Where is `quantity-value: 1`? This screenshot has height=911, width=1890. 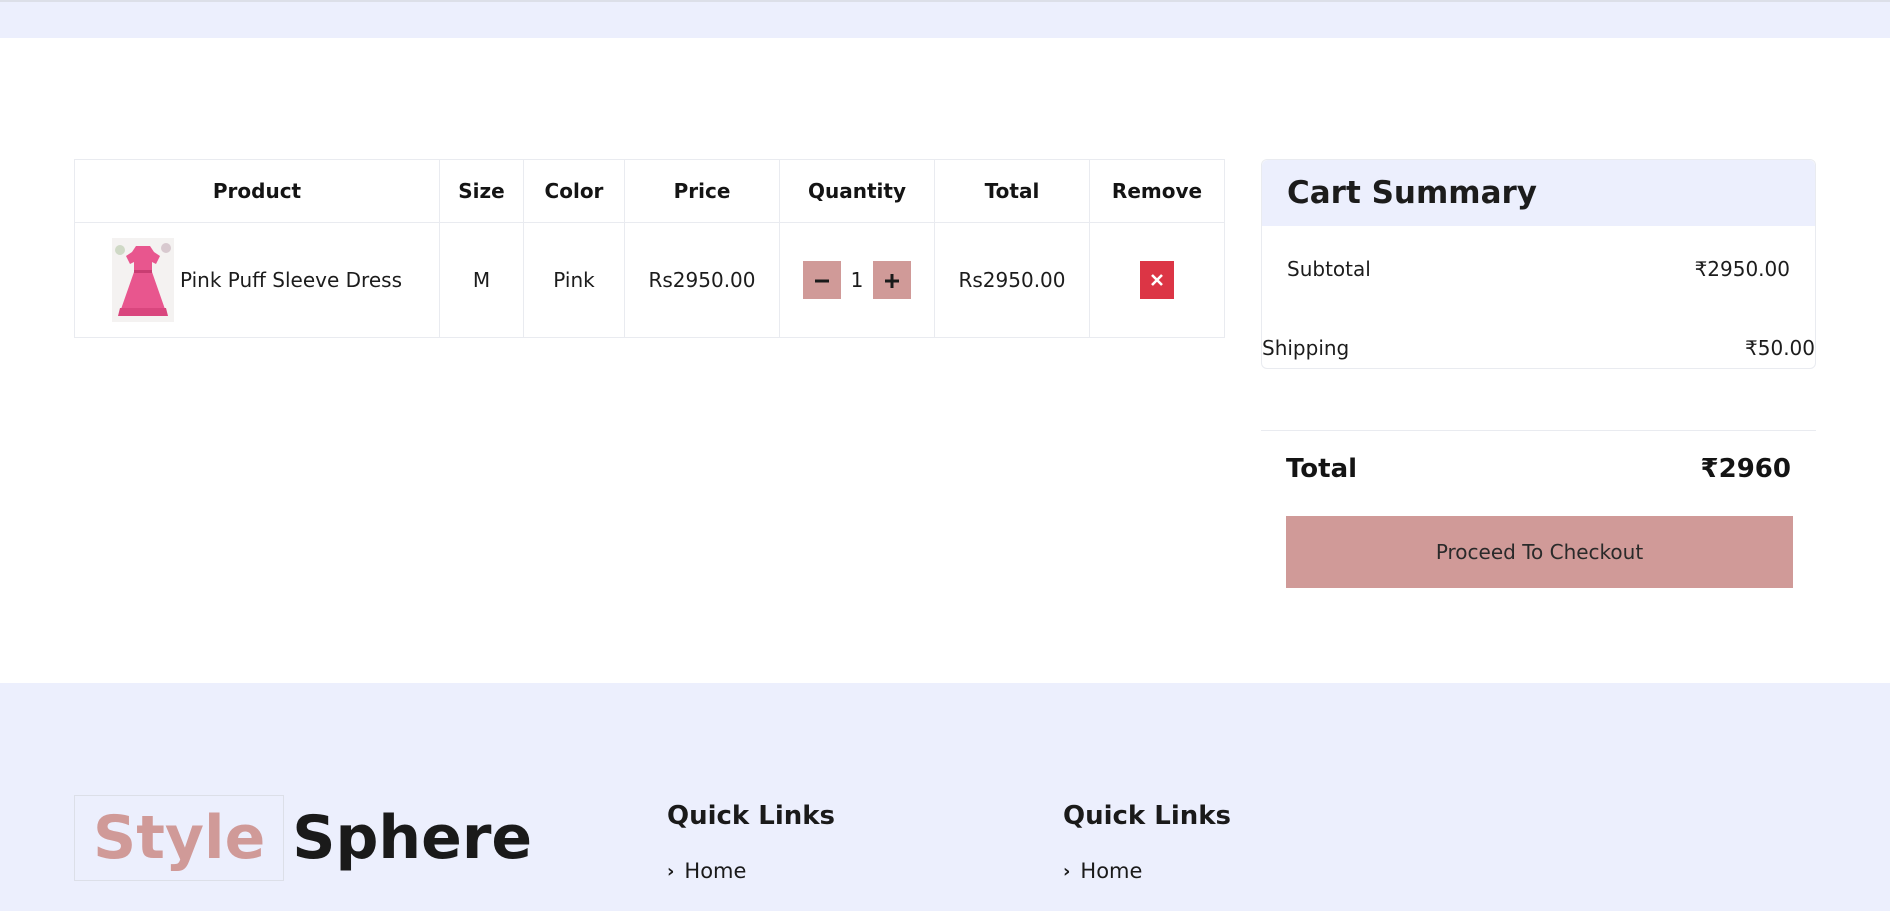
quantity-value: 1 is located at coordinates (857, 280).